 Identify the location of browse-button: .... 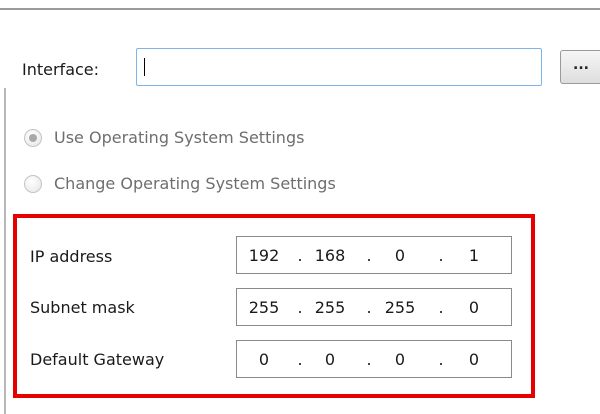
(580, 67).